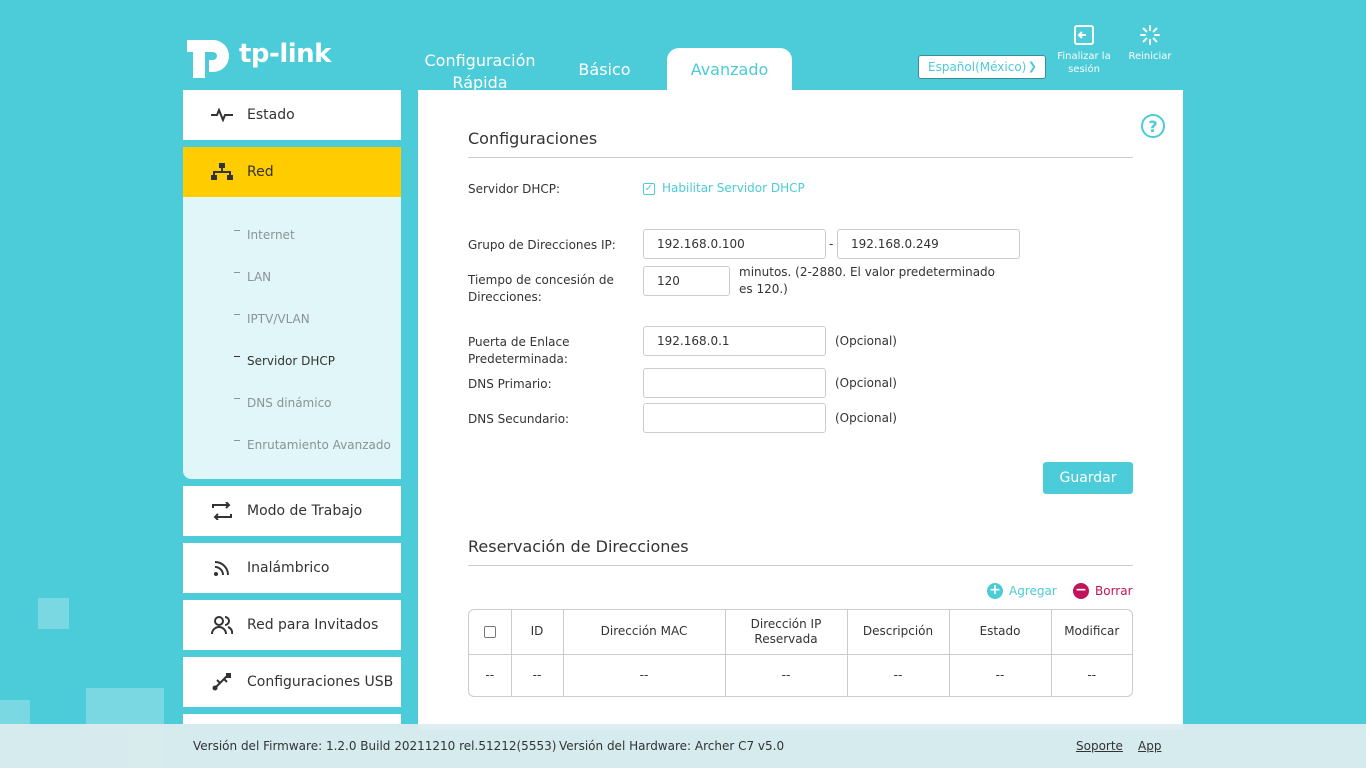 Image resolution: width=1366 pixels, height=768 pixels. What do you see at coordinates (734, 418) in the screenshot?
I see `dns-secondary-input` at bounding box center [734, 418].